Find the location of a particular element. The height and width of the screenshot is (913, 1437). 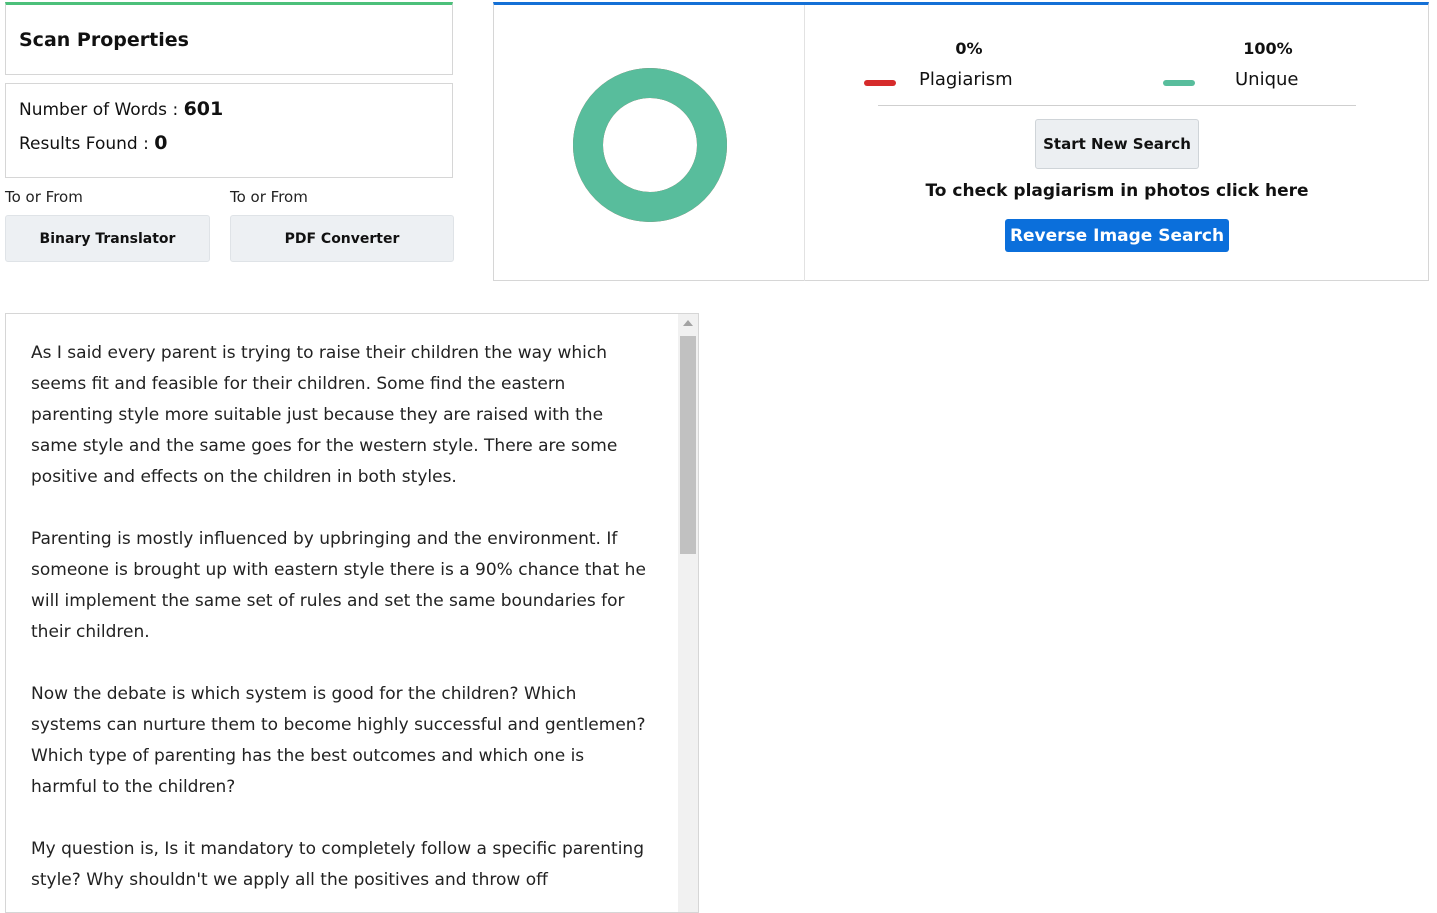

results-found-label: Results Found : is located at coordinates (87, 144).